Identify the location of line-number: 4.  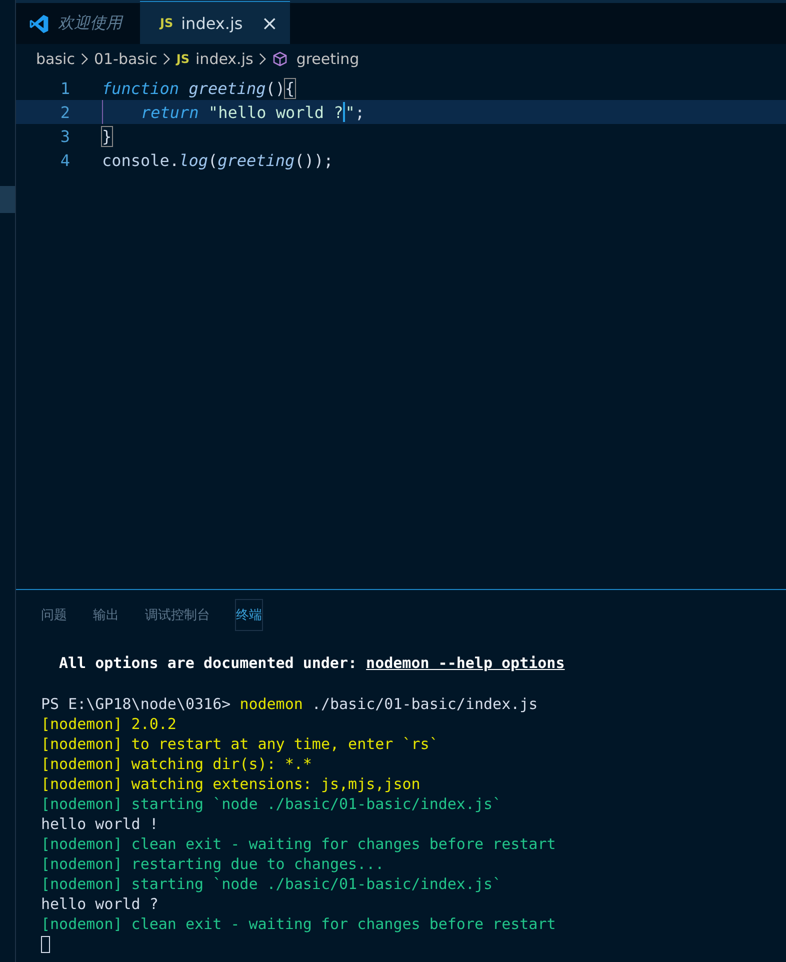
(65, 160).